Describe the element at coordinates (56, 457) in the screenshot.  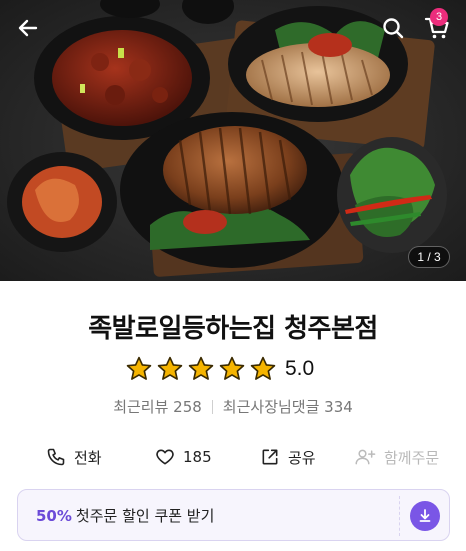
I see `phone-icon` at that location.